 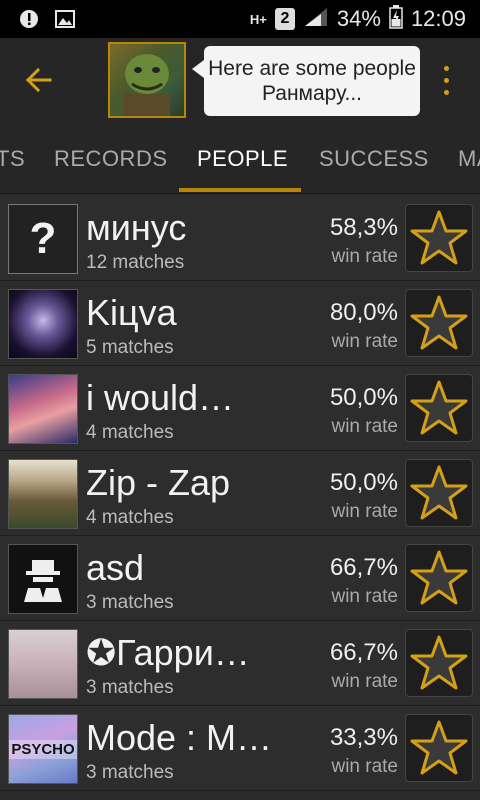 What do you see at coordinates (136, 228) in the screenshot?
I see `player-name: минус` at bounding box center [136, 228].